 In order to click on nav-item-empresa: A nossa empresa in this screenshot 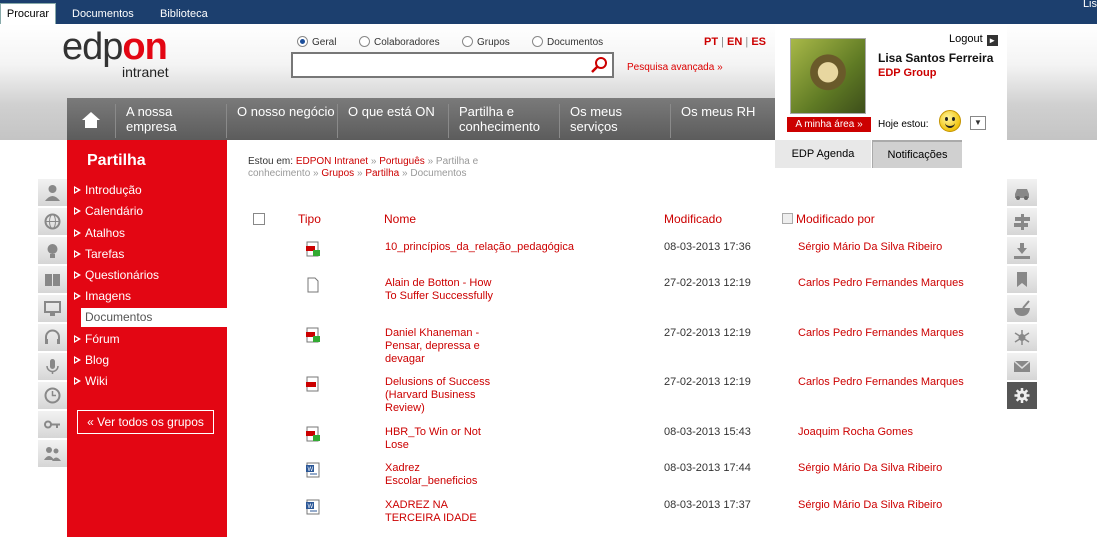, I will do `click(170, 121)`.